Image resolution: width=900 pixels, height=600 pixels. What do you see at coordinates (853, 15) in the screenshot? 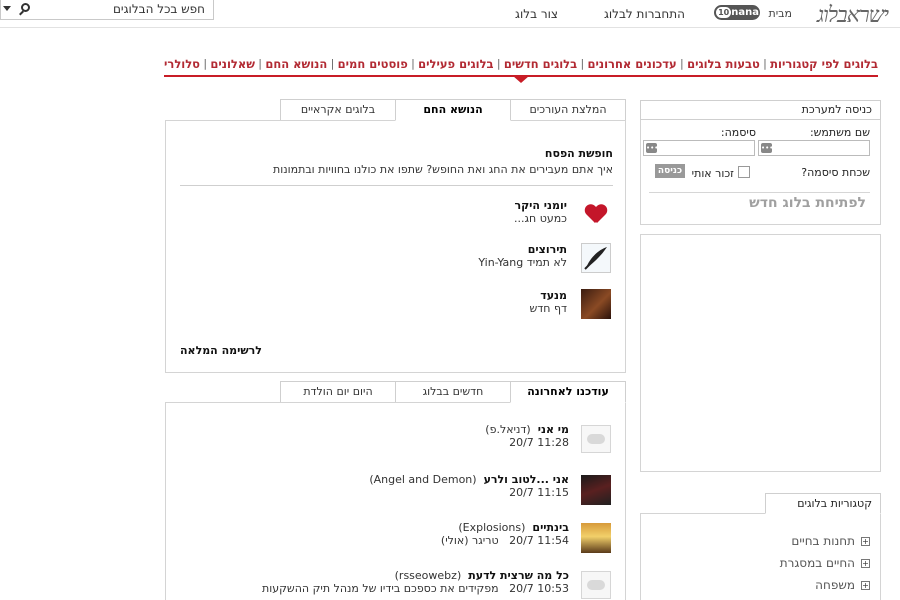
I see `site-logo: ישראבלוג` at bounding box center [853, 15].